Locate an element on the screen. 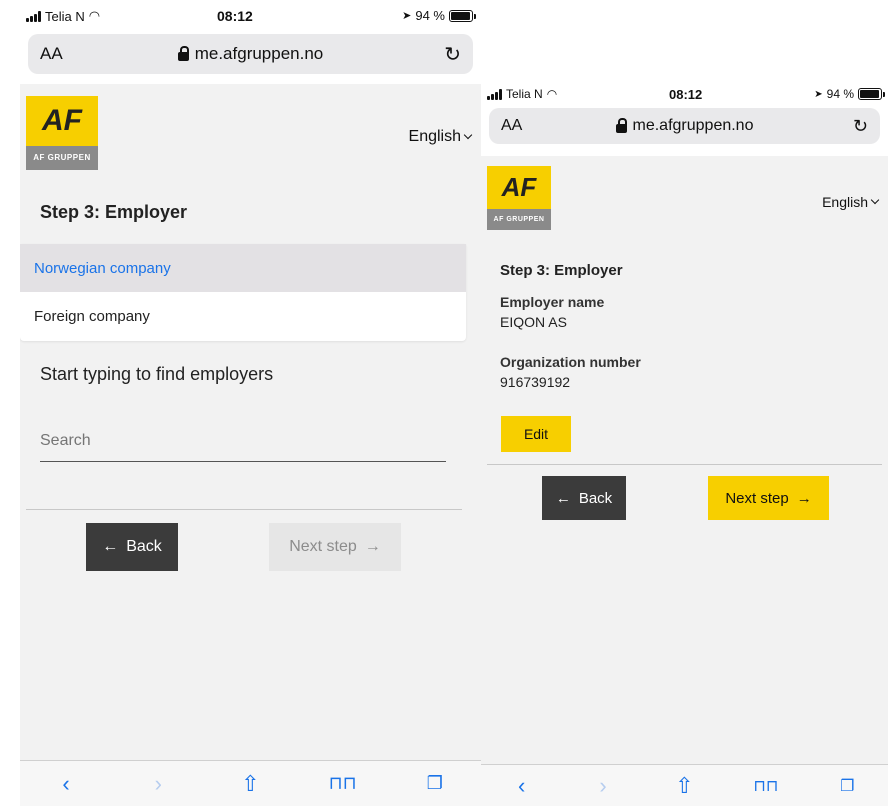  employer-name-value: EIQON AS is located at coordinates (533, 322).